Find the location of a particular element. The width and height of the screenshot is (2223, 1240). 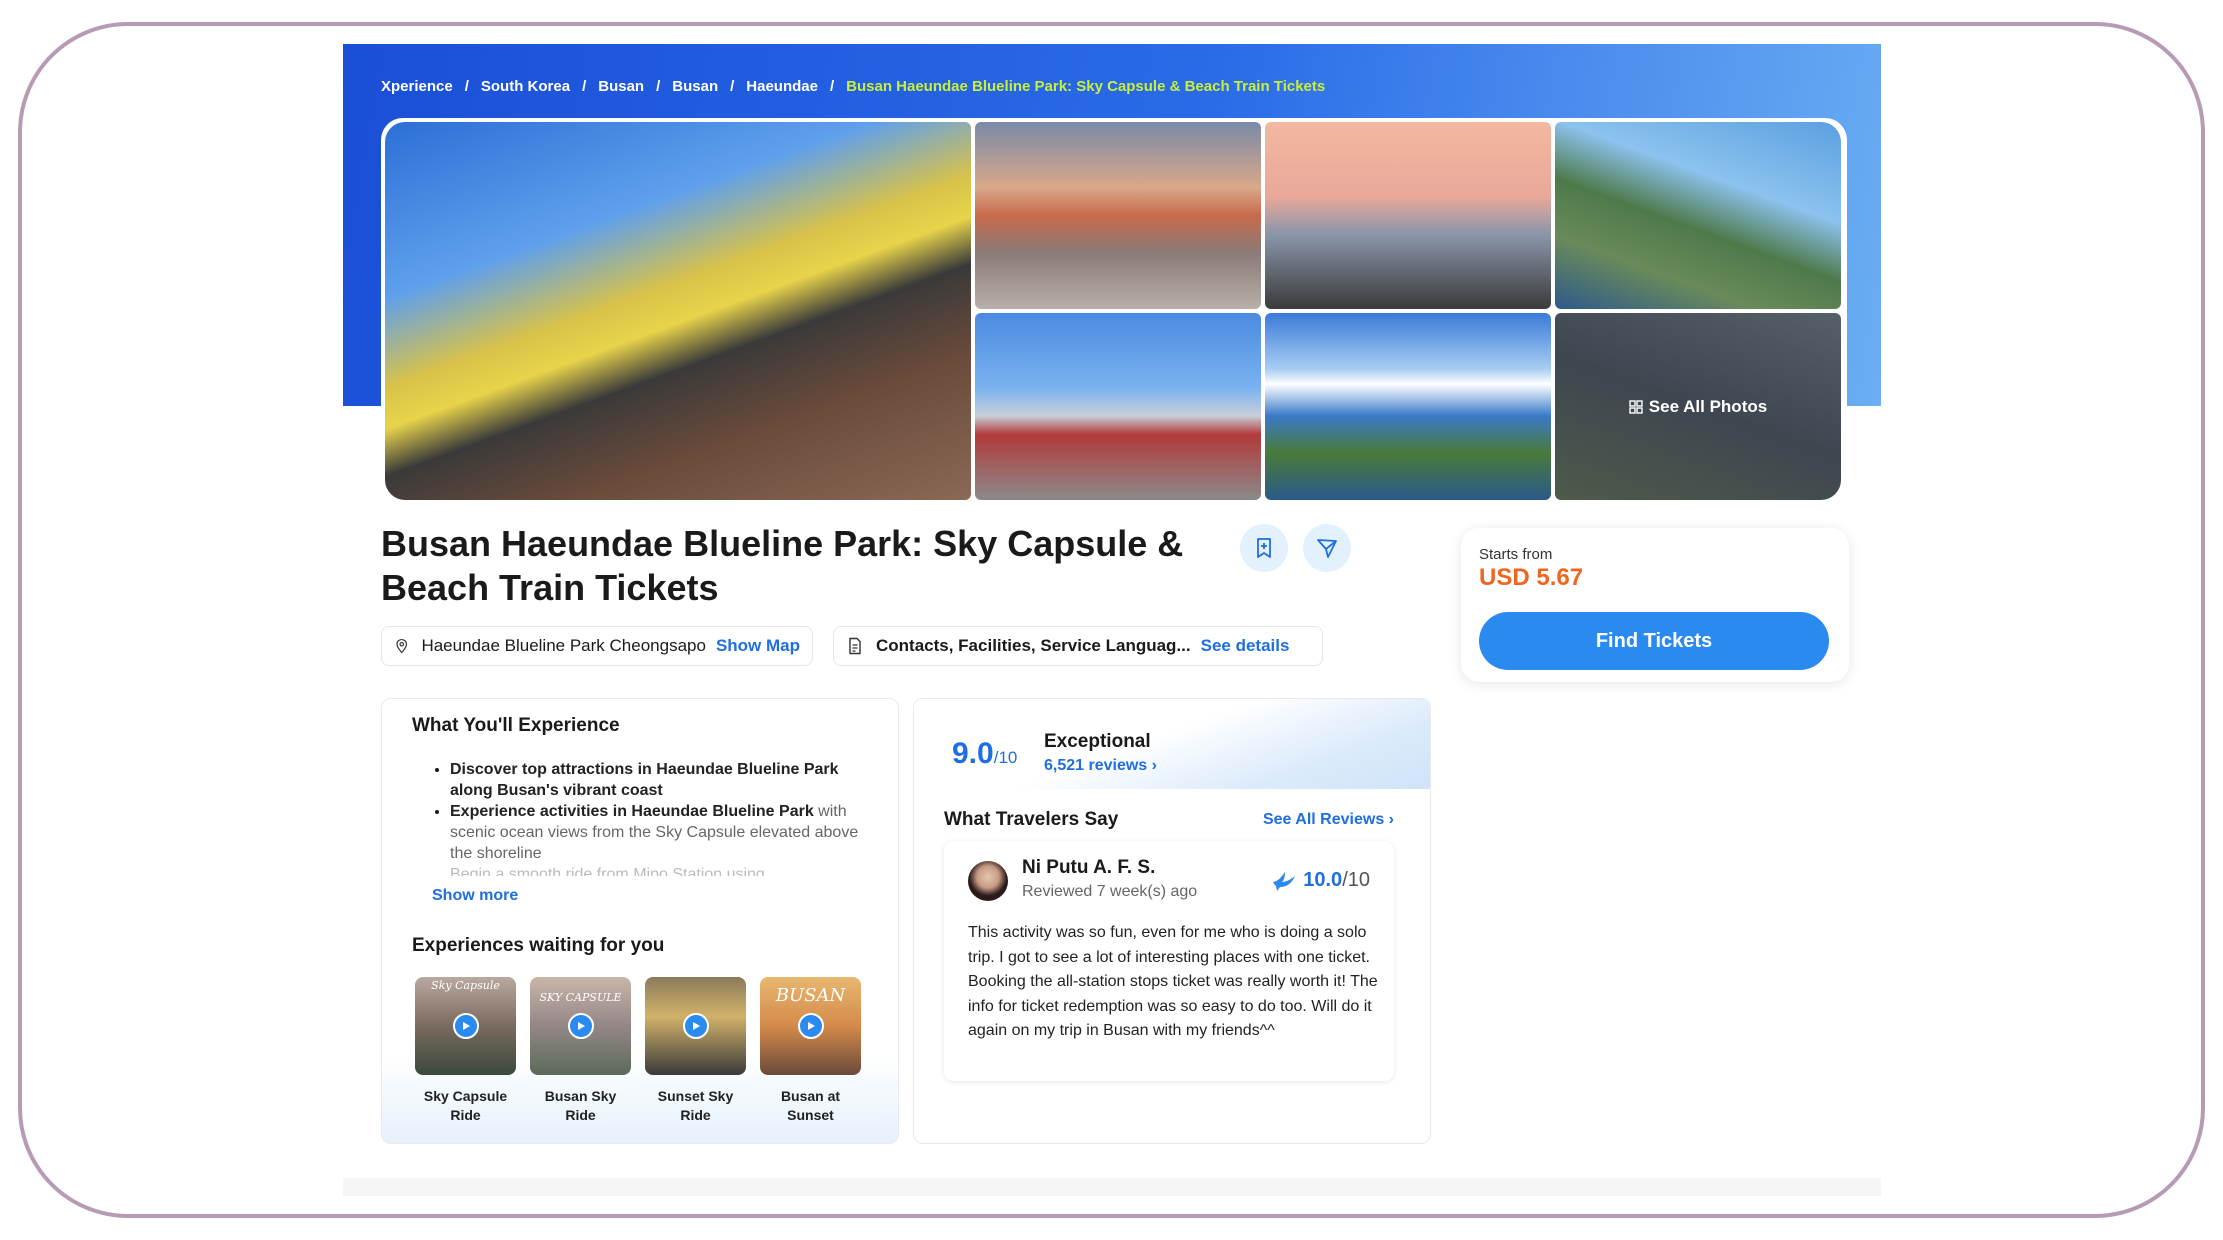

see-details-link: See details is located at coordinates (1245, 646).